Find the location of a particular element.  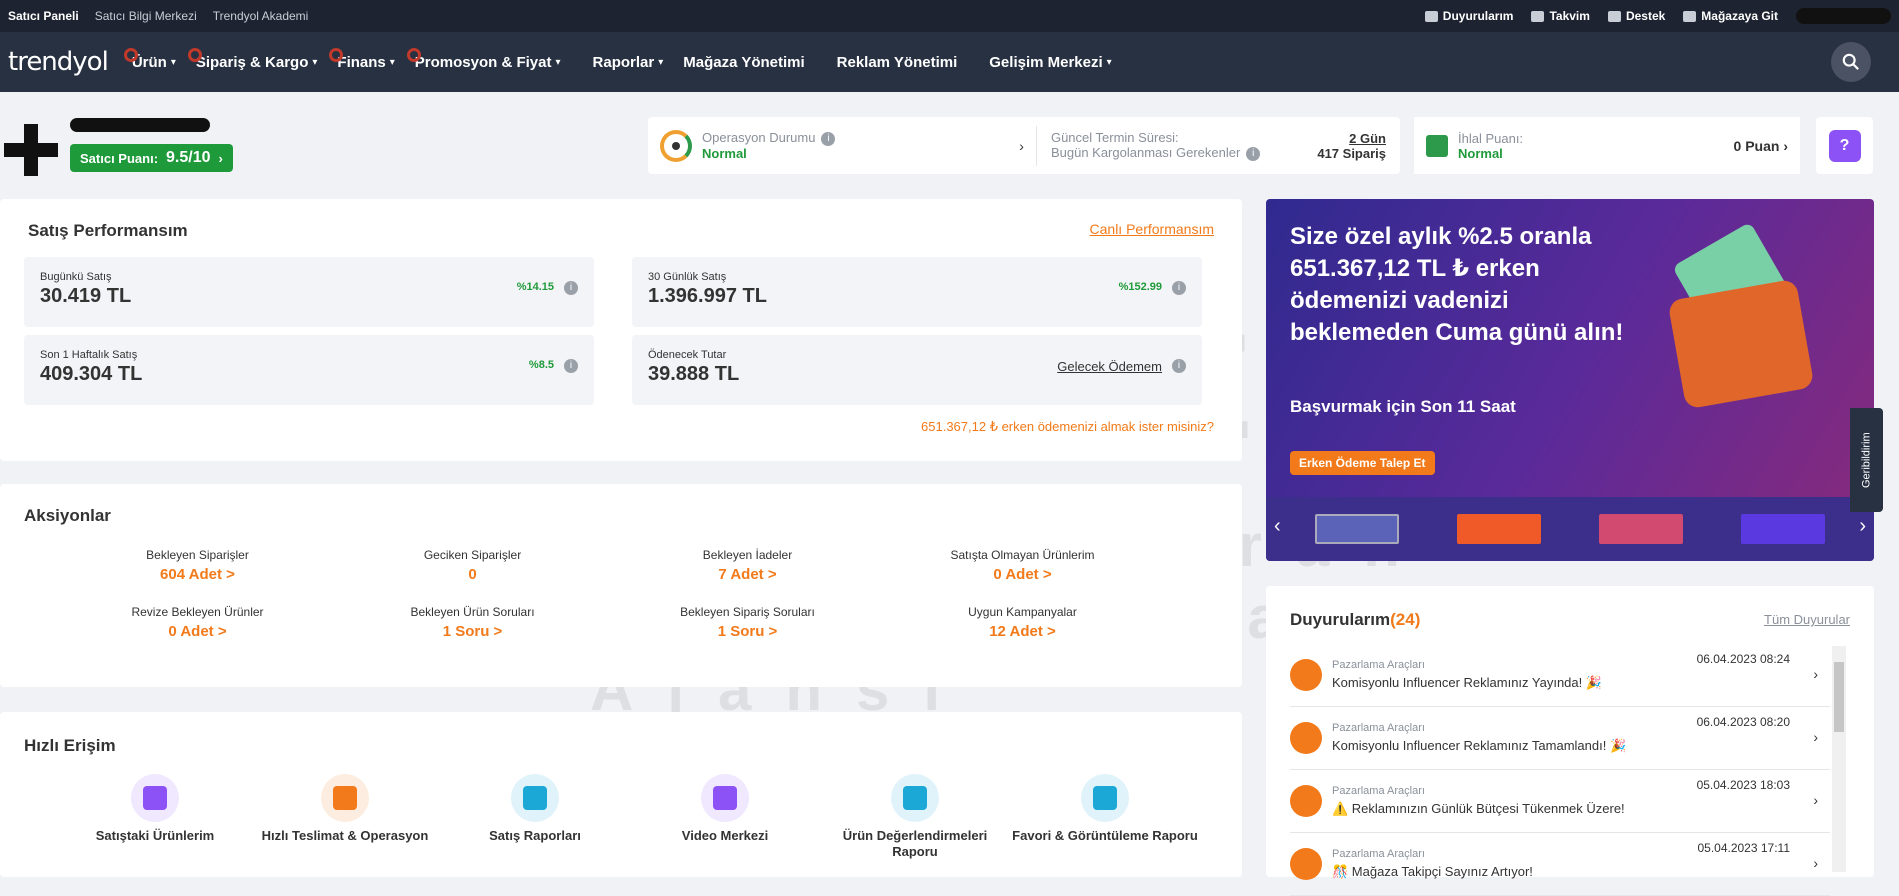

feedback-tab: Geribildirim is located at coordinates (1866, 460).